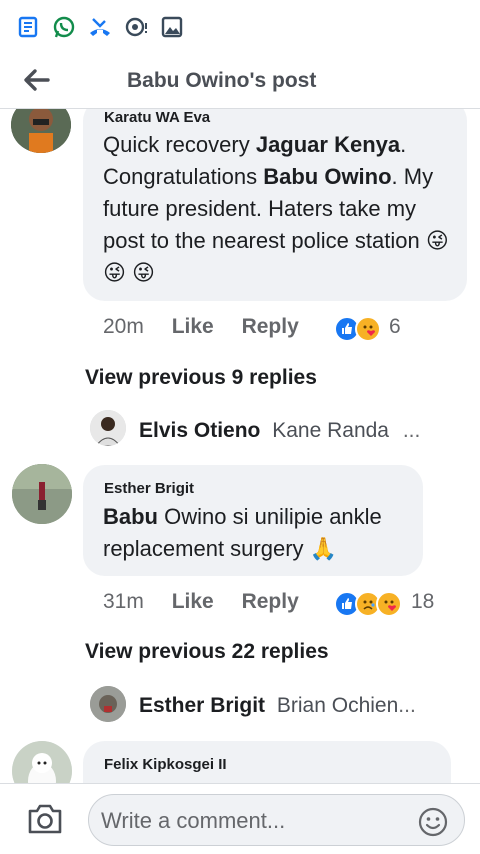  I want to click on reply-text: Kane Randa, so click(330, 430).